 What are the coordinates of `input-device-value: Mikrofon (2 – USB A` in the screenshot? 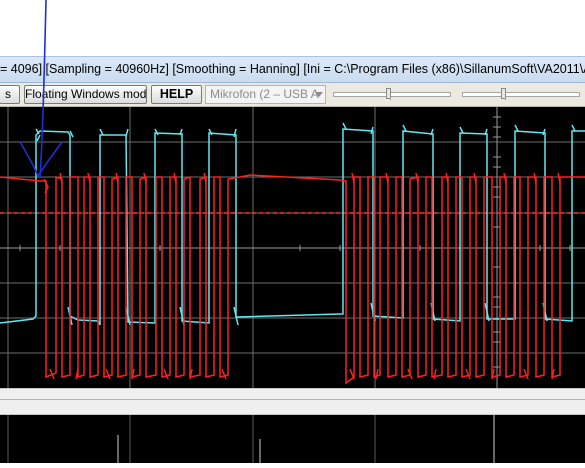 It's located at (264, 94).